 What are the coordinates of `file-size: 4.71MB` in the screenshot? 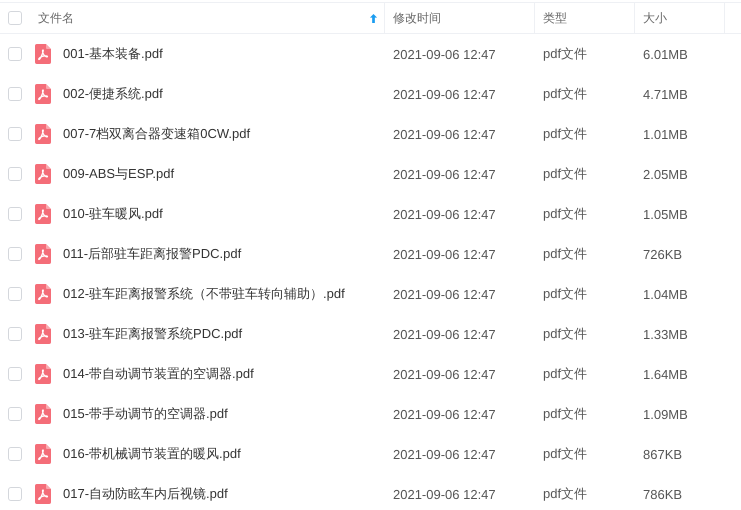 It's located at (665, 94).